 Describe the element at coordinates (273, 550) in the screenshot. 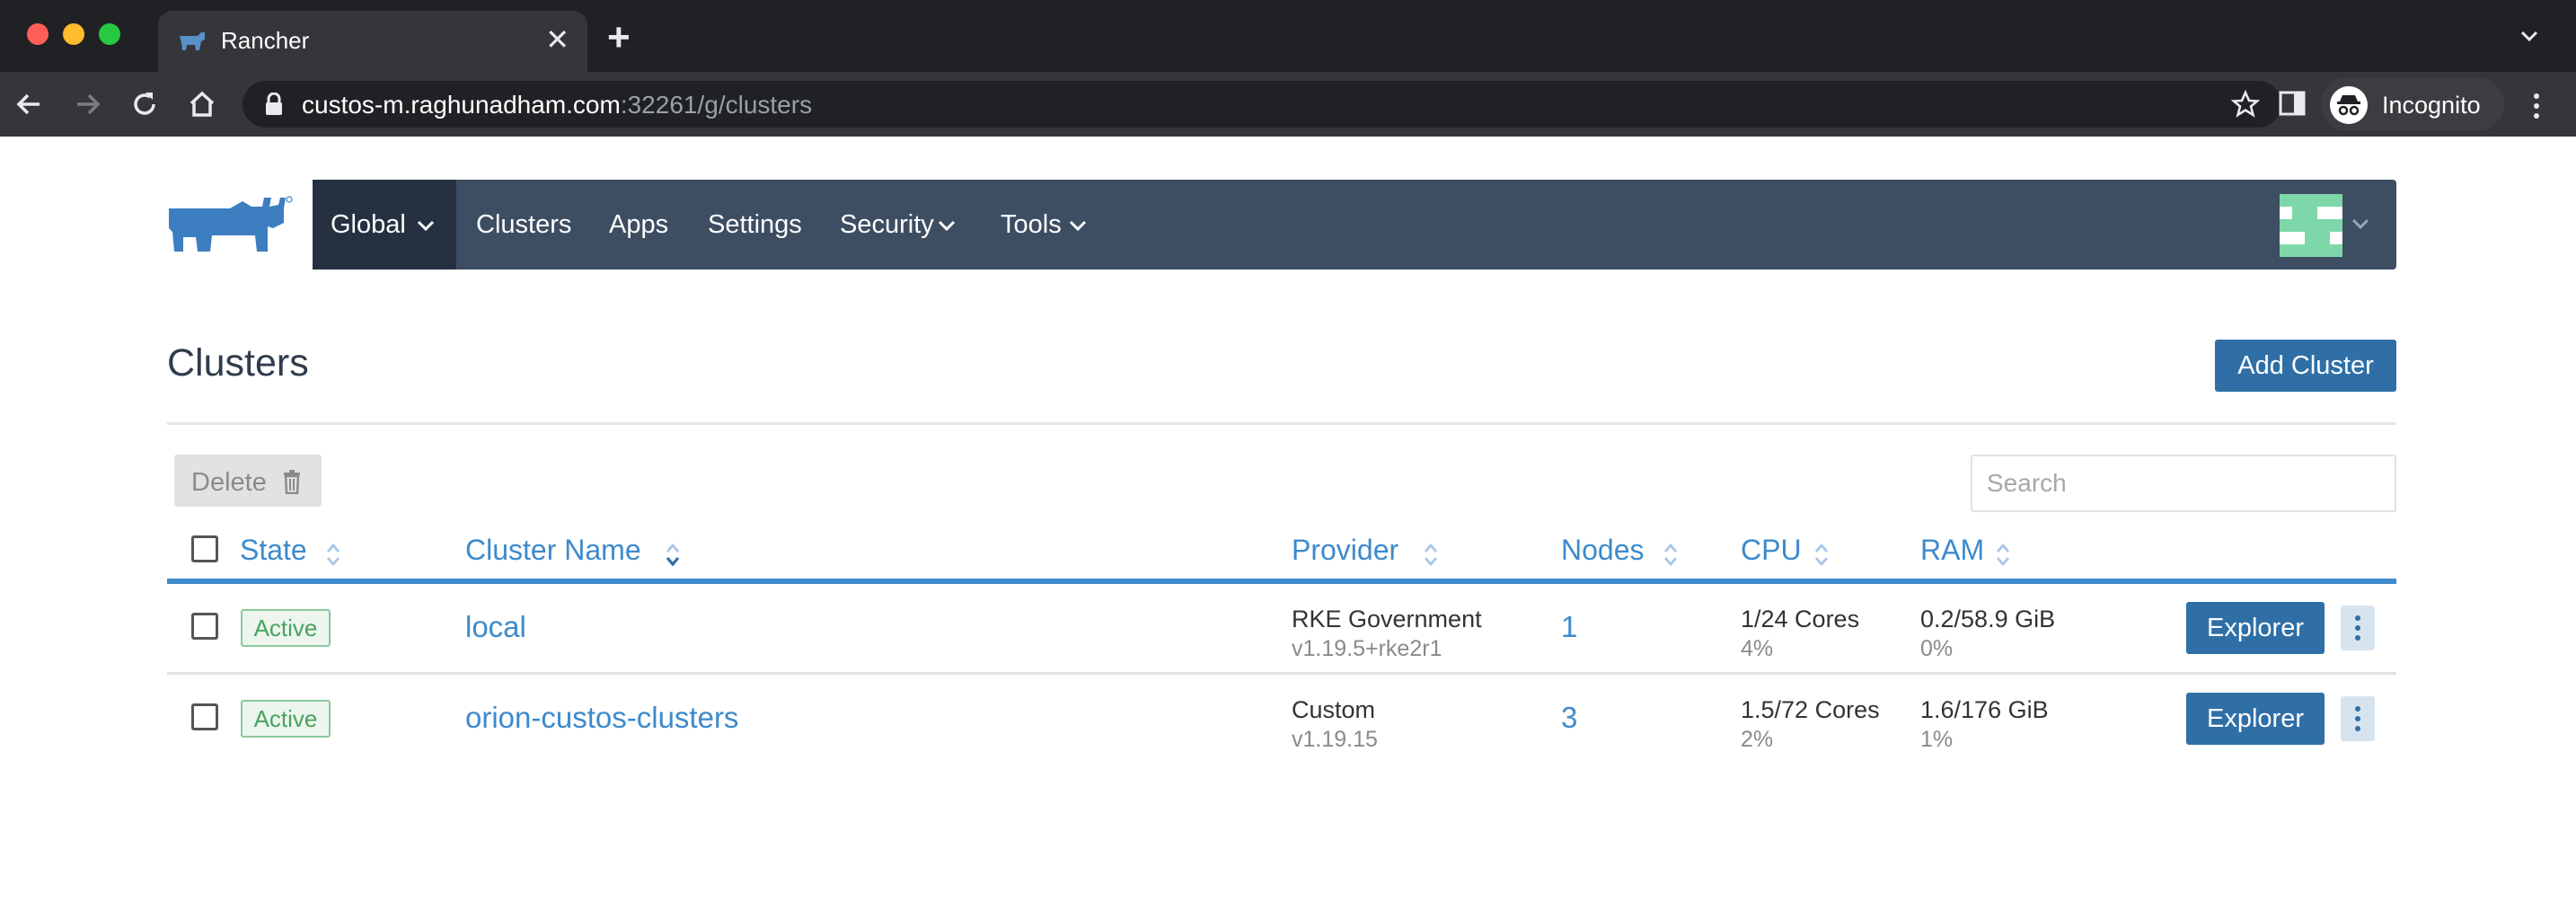

I see `column-header-state: State` at that location.